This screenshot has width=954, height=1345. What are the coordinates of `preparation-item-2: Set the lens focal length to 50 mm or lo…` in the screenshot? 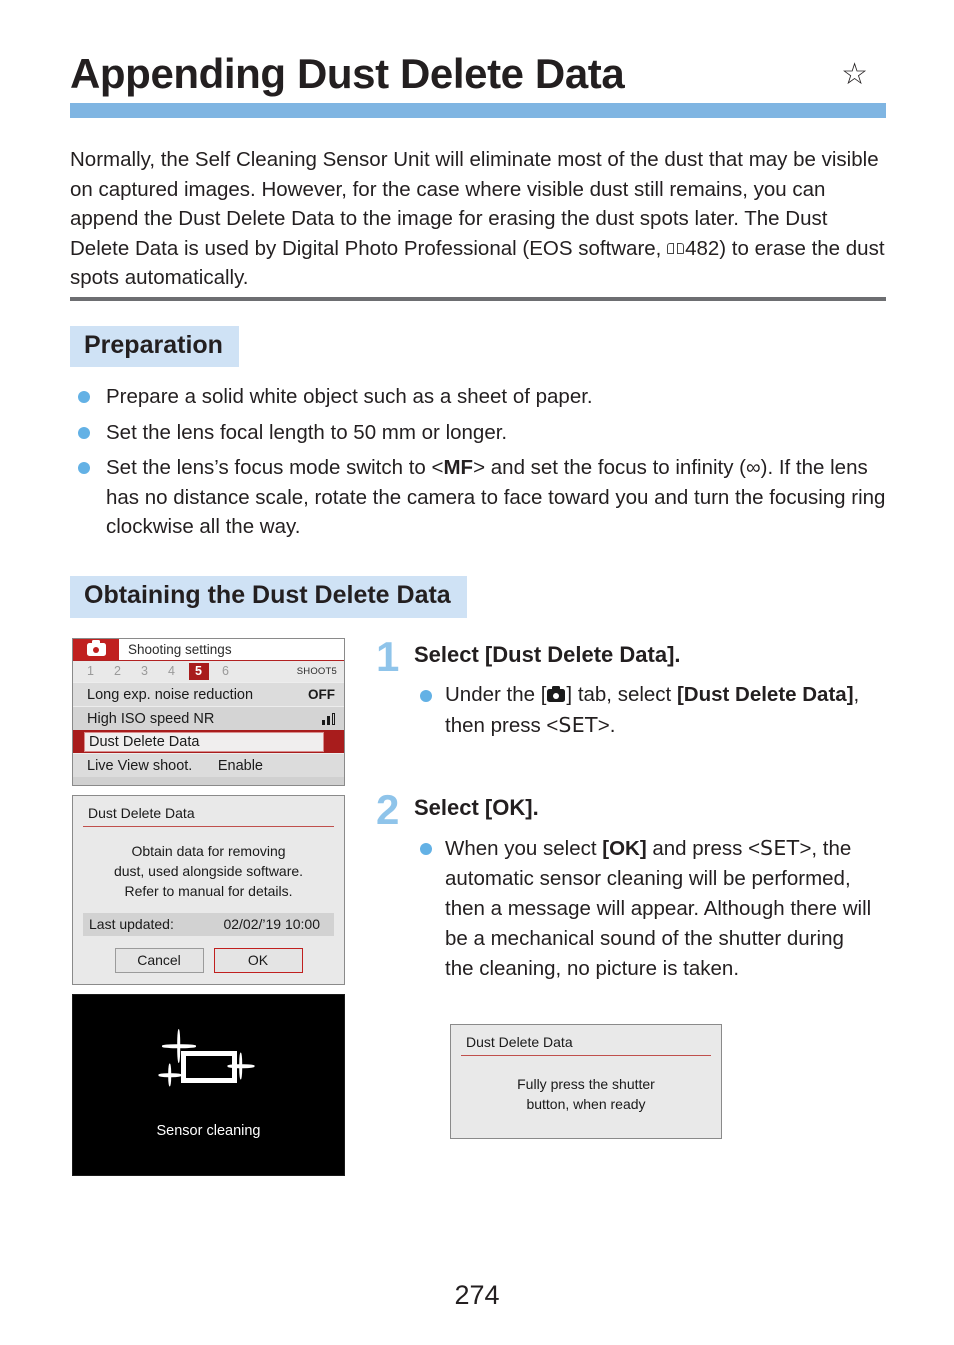 It's located at (307, 432).